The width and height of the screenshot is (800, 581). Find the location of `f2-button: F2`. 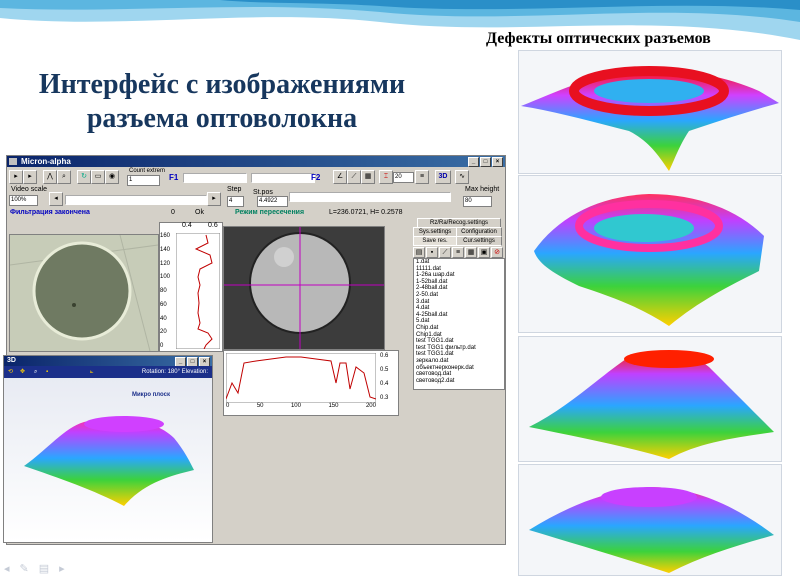

f2-button: F2 is located at coordinates (315, 177).